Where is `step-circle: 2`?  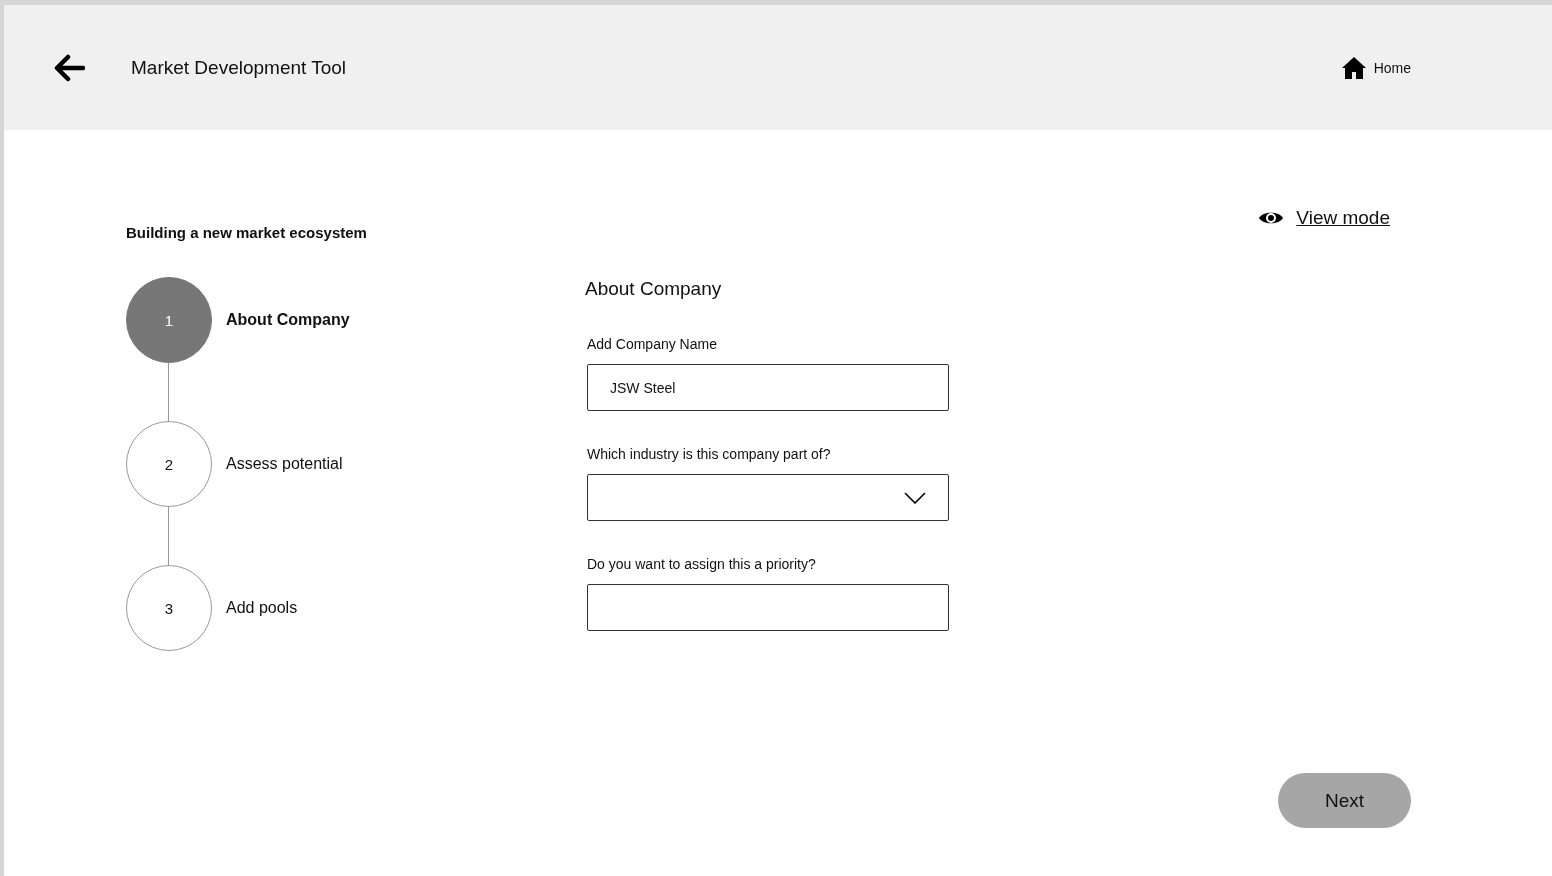 step-circle: 2 is located at coordinates (169, 464).